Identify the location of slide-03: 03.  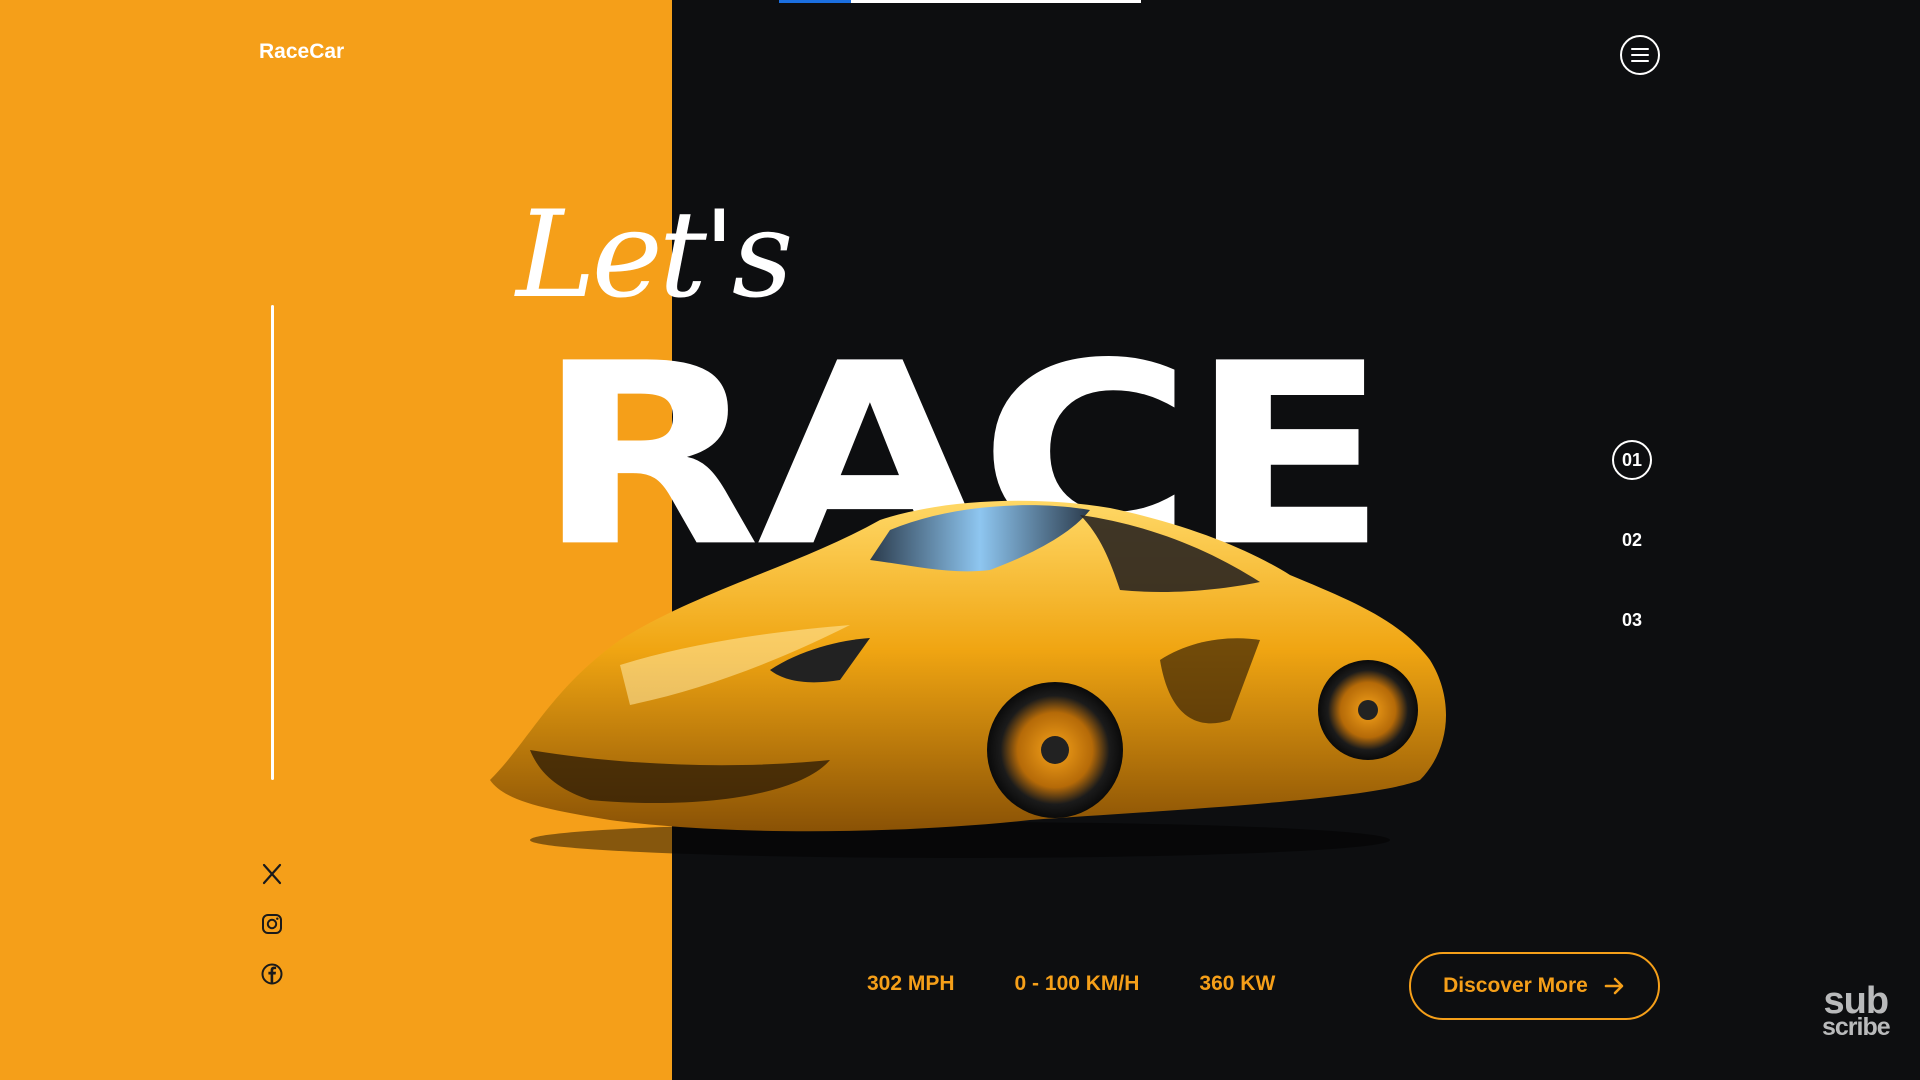
(1632, 620).